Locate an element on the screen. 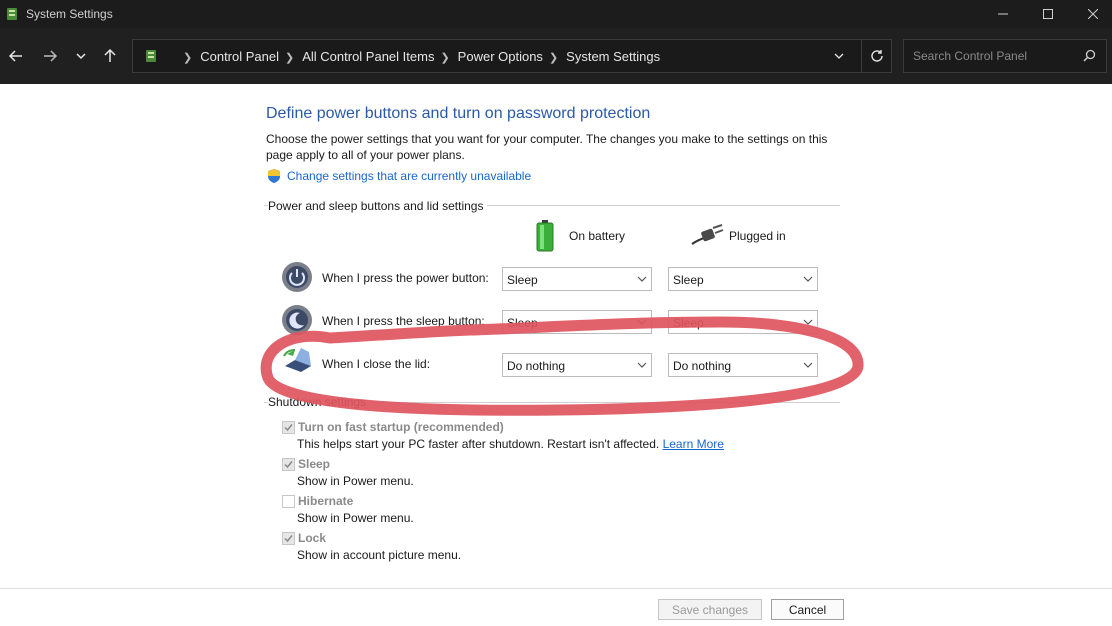  close-lid-plugged-select: Do nothing is located at coordinates (743, 365).